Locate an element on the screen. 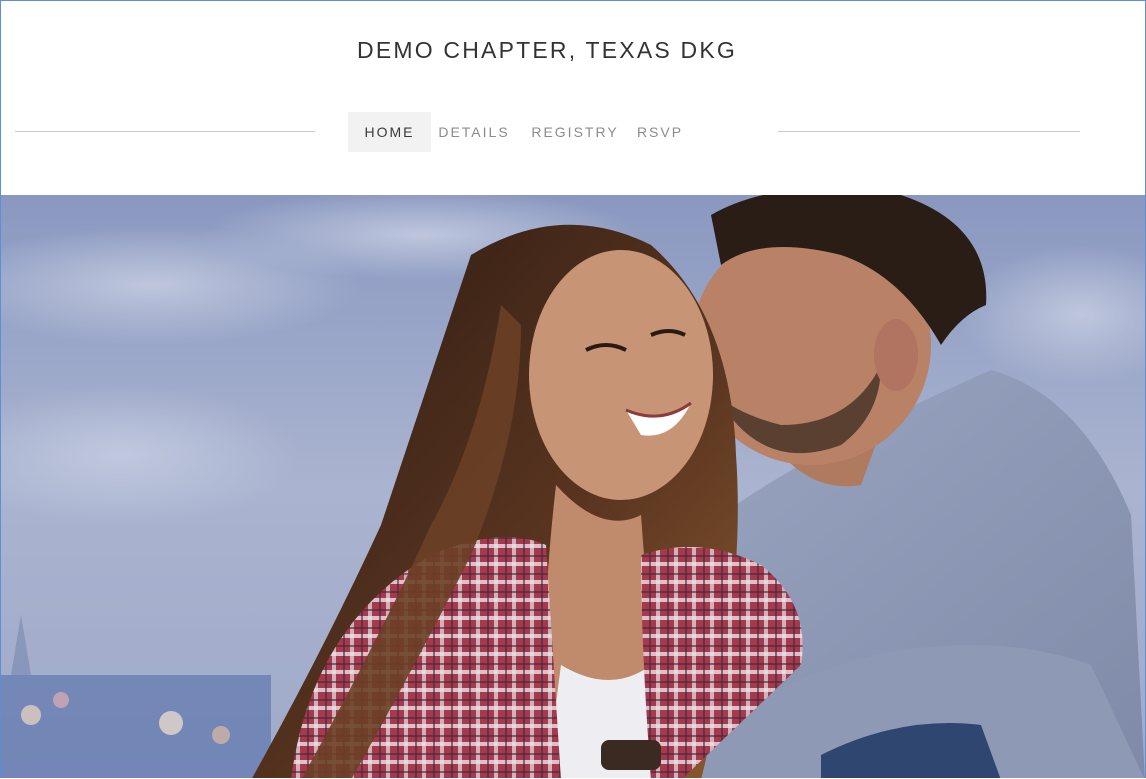 The width and height of the screenshot is (1146, 779). site-title: DEMO CHAPTER, TEXAS DKG is located at coordinates (547, 50).